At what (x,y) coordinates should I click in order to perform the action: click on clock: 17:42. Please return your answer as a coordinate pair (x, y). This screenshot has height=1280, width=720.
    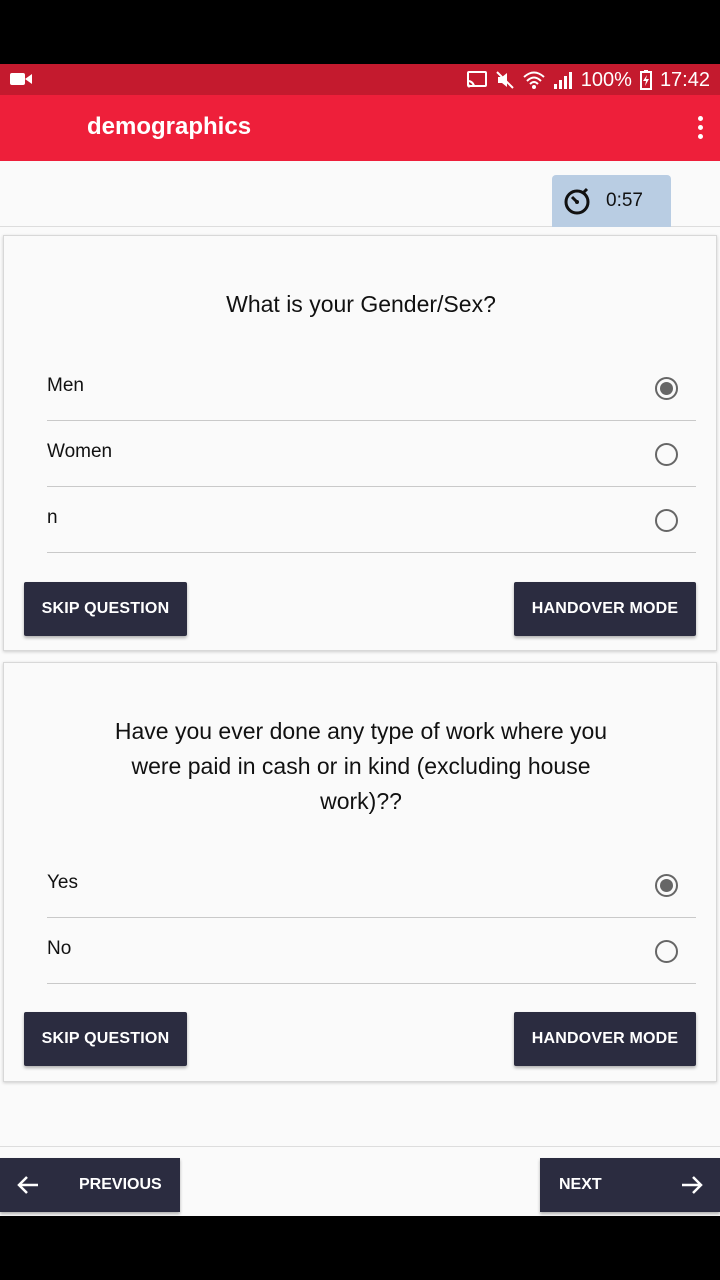
    Looking at the image, I should click on (684, 79).